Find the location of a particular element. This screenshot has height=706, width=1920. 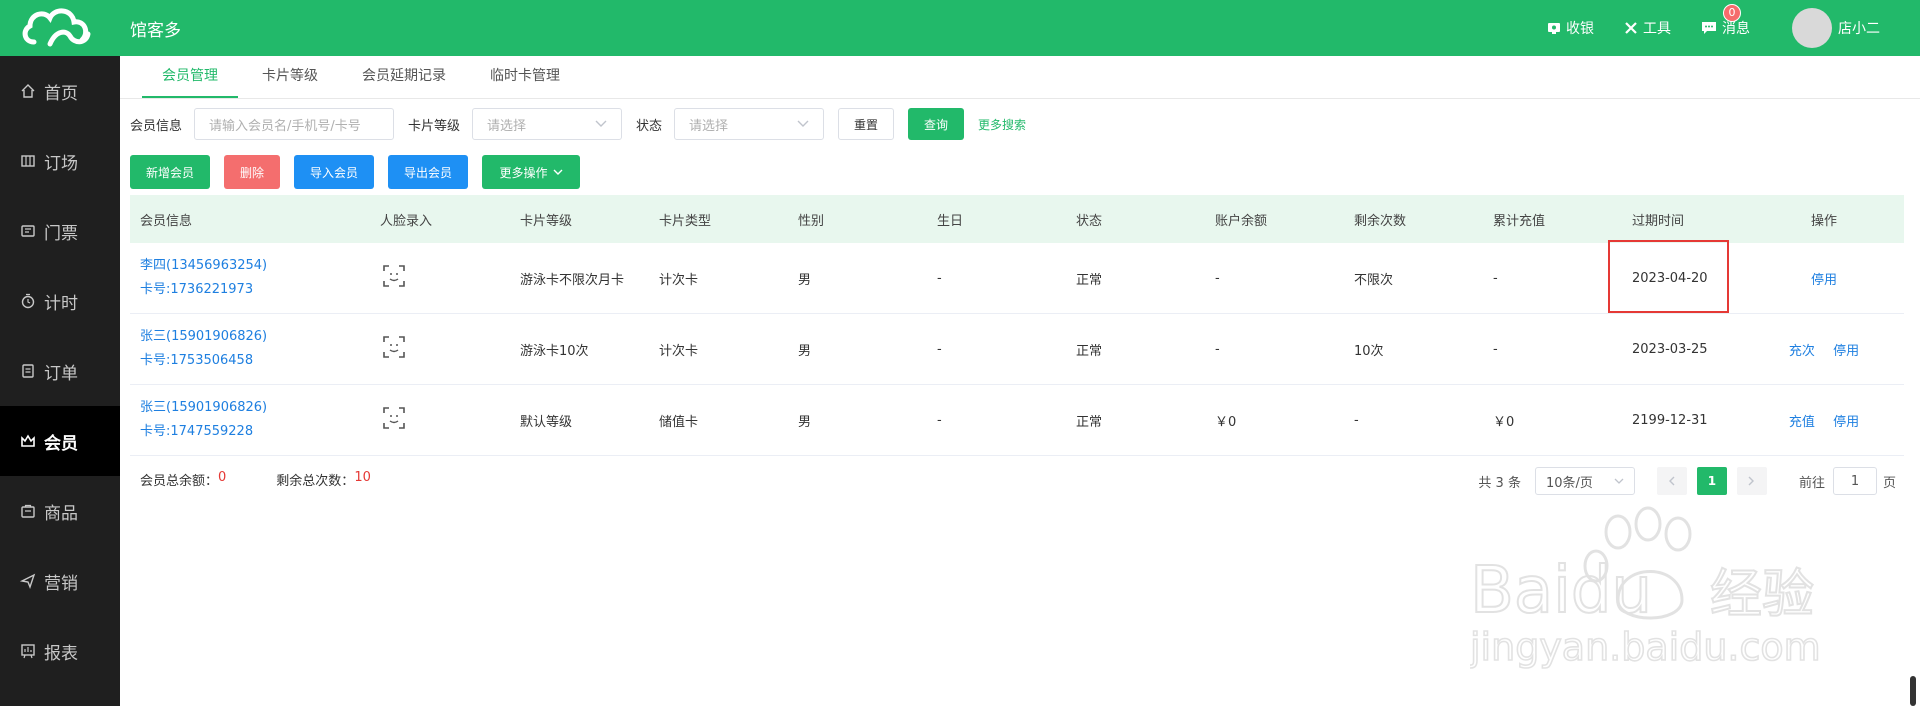

page-size-value: 10条/页 is located at coordinates (1569, 483).